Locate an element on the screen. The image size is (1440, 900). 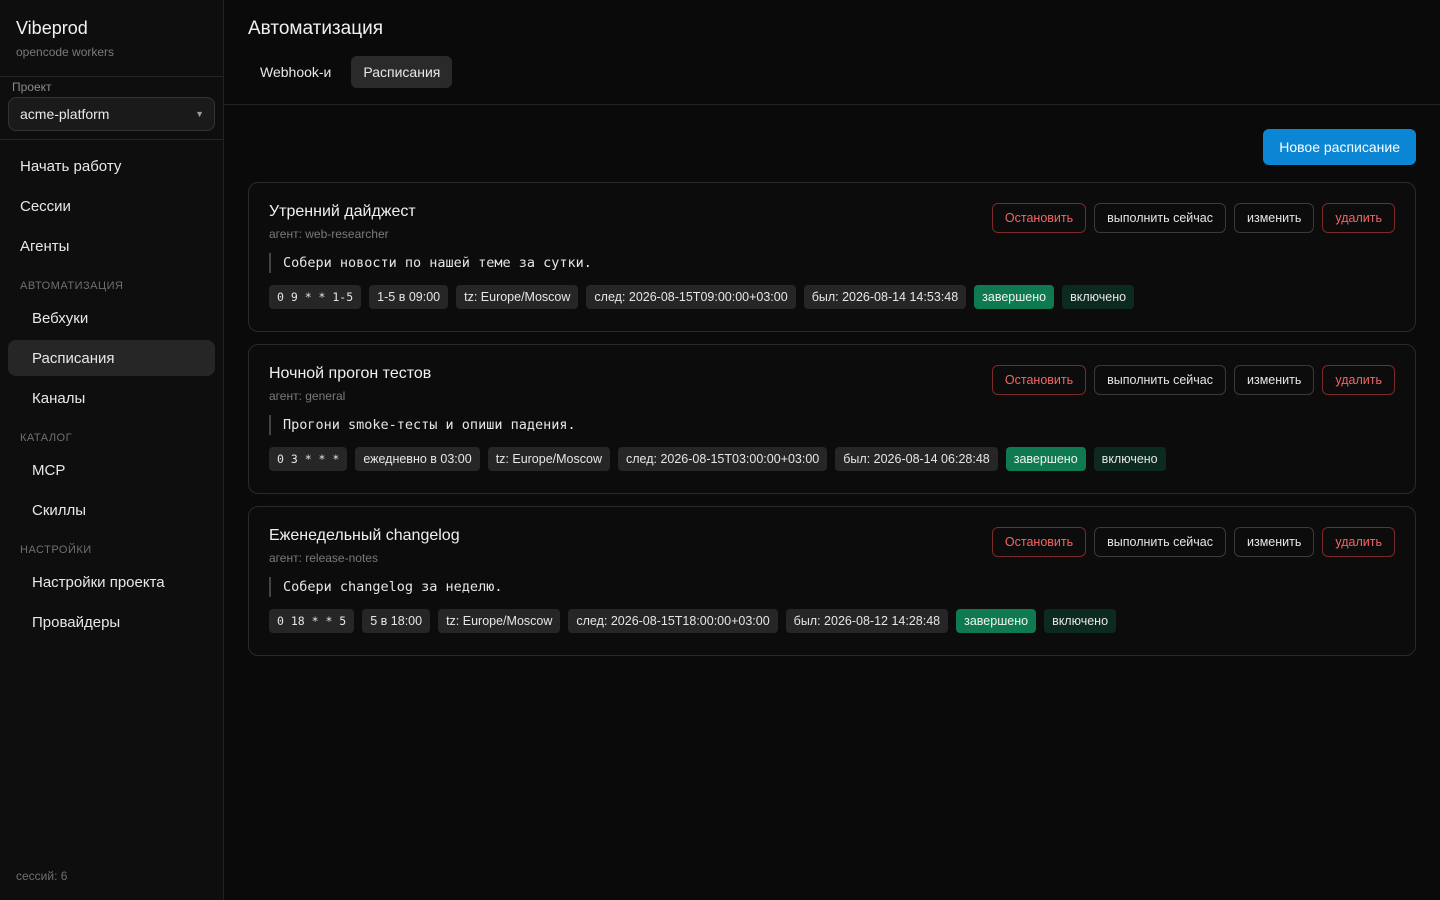
sidebar-section-settings: НАСТРОЙКИ is located at coordinates (56, 550).